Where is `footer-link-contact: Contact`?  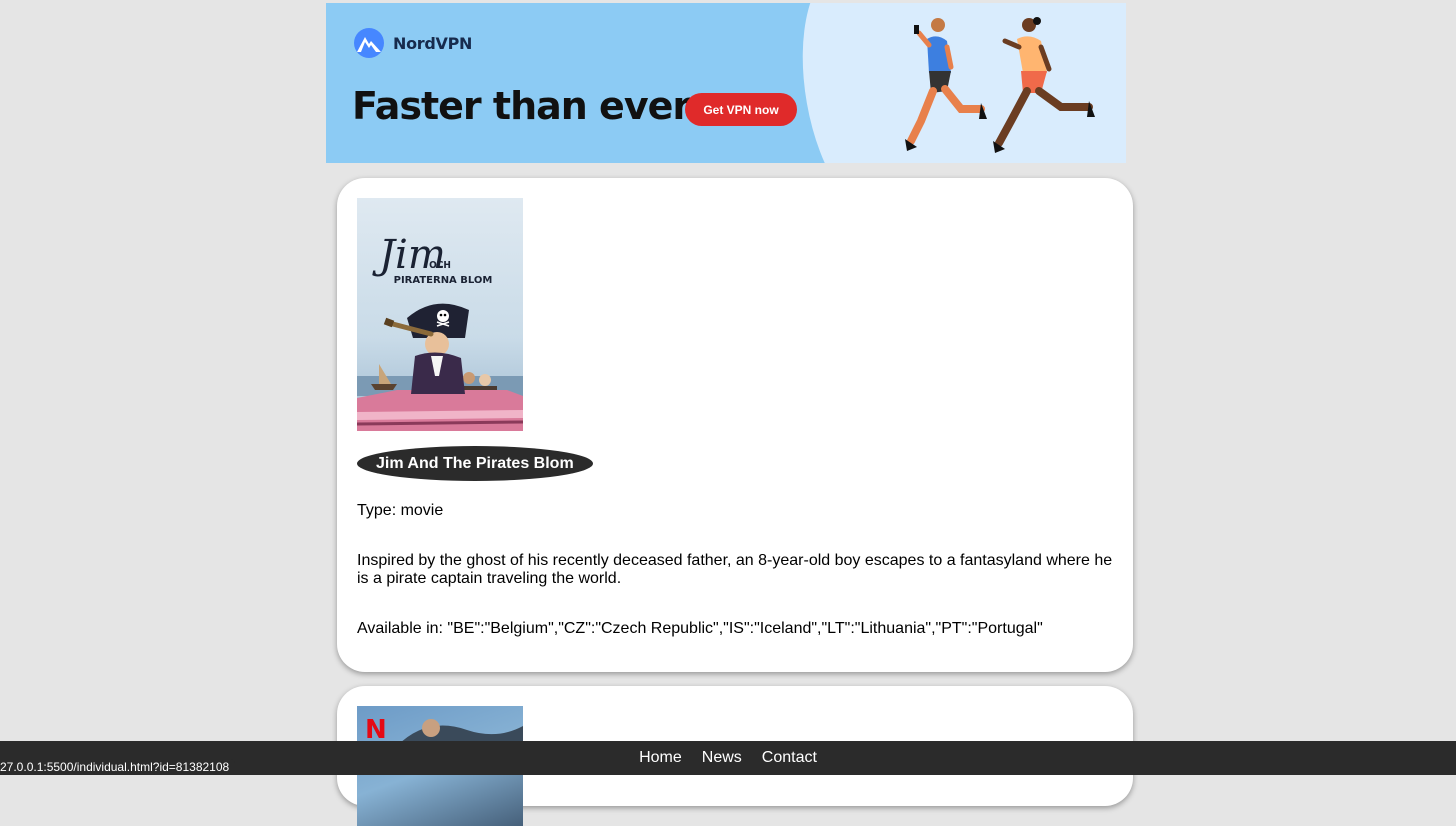
footer-link-contact: Contact is located at coordinates (789, 758).